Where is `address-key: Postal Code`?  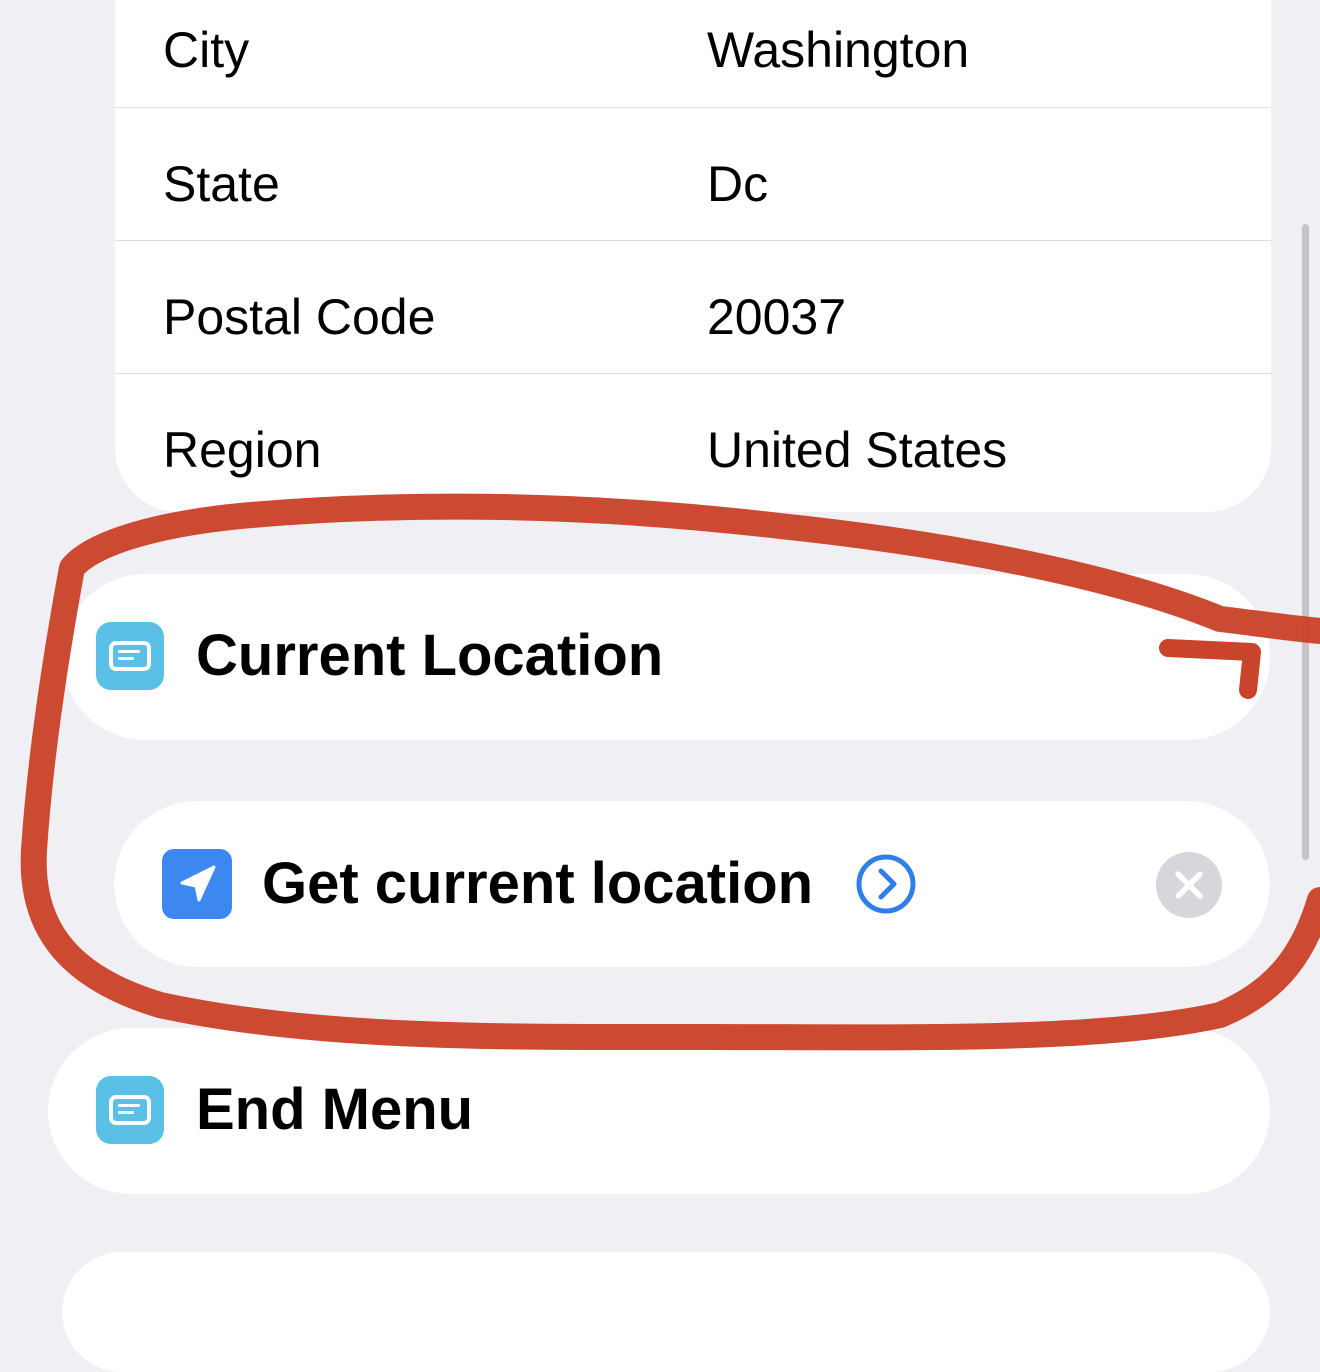
address-key: Postal Code is located at coordinates (299, 317).